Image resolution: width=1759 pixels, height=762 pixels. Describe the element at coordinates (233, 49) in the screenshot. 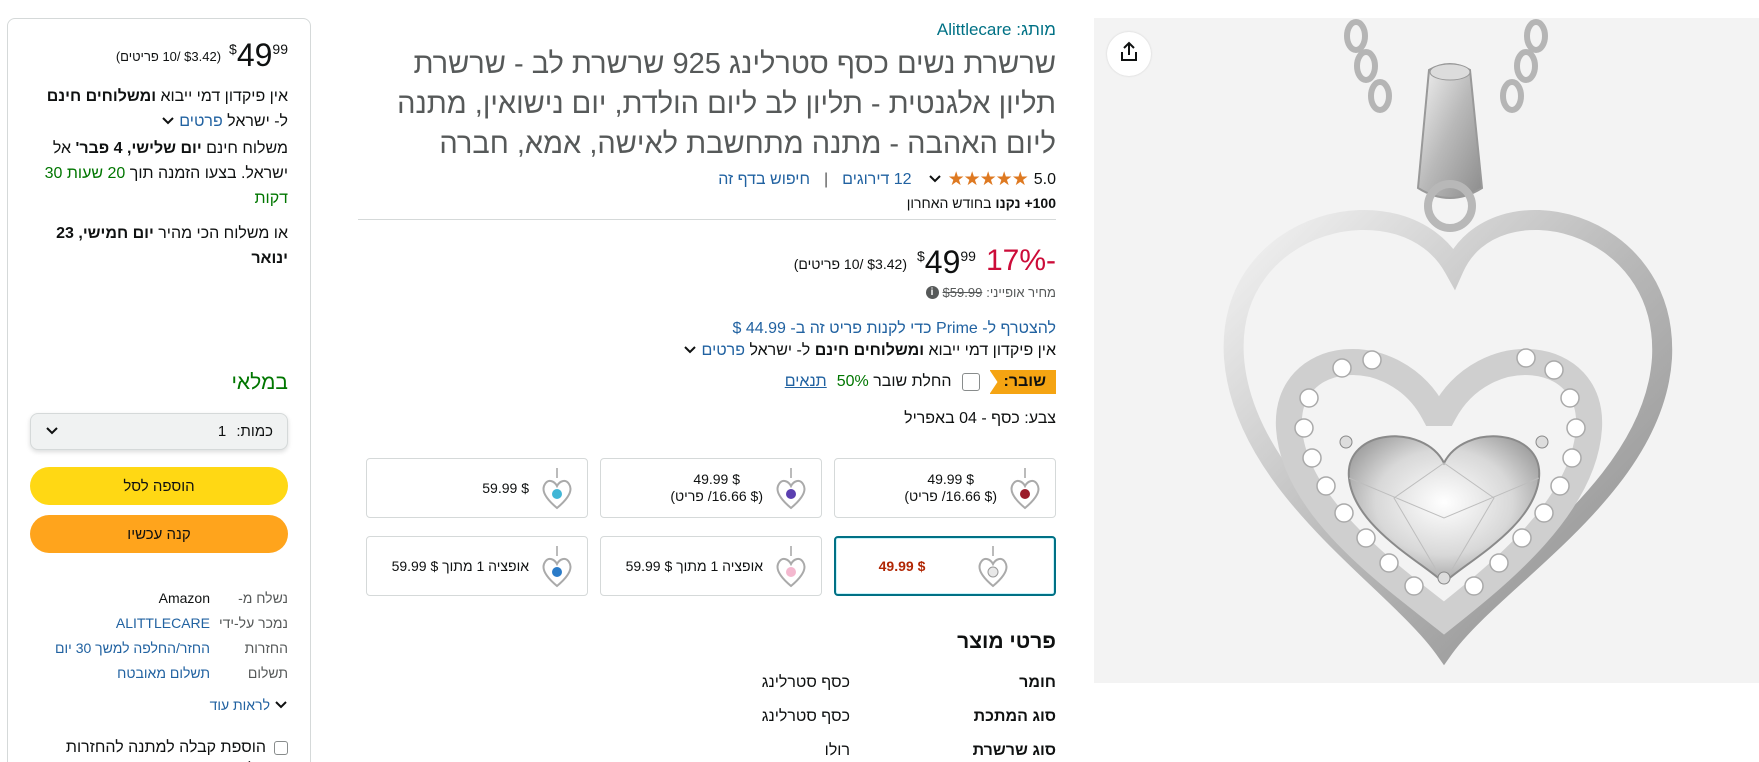

I see `buybox-price-symbol: $` at that location.